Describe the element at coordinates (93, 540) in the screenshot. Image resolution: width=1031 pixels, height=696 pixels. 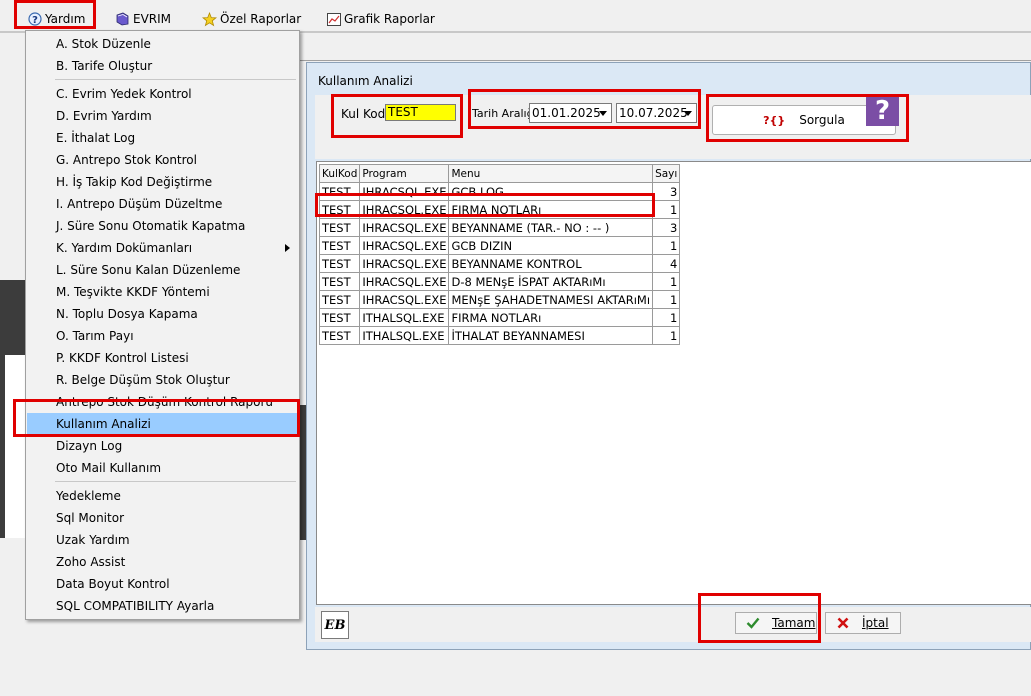
I see `menu-item-label: Uzak Yardım` at that location.